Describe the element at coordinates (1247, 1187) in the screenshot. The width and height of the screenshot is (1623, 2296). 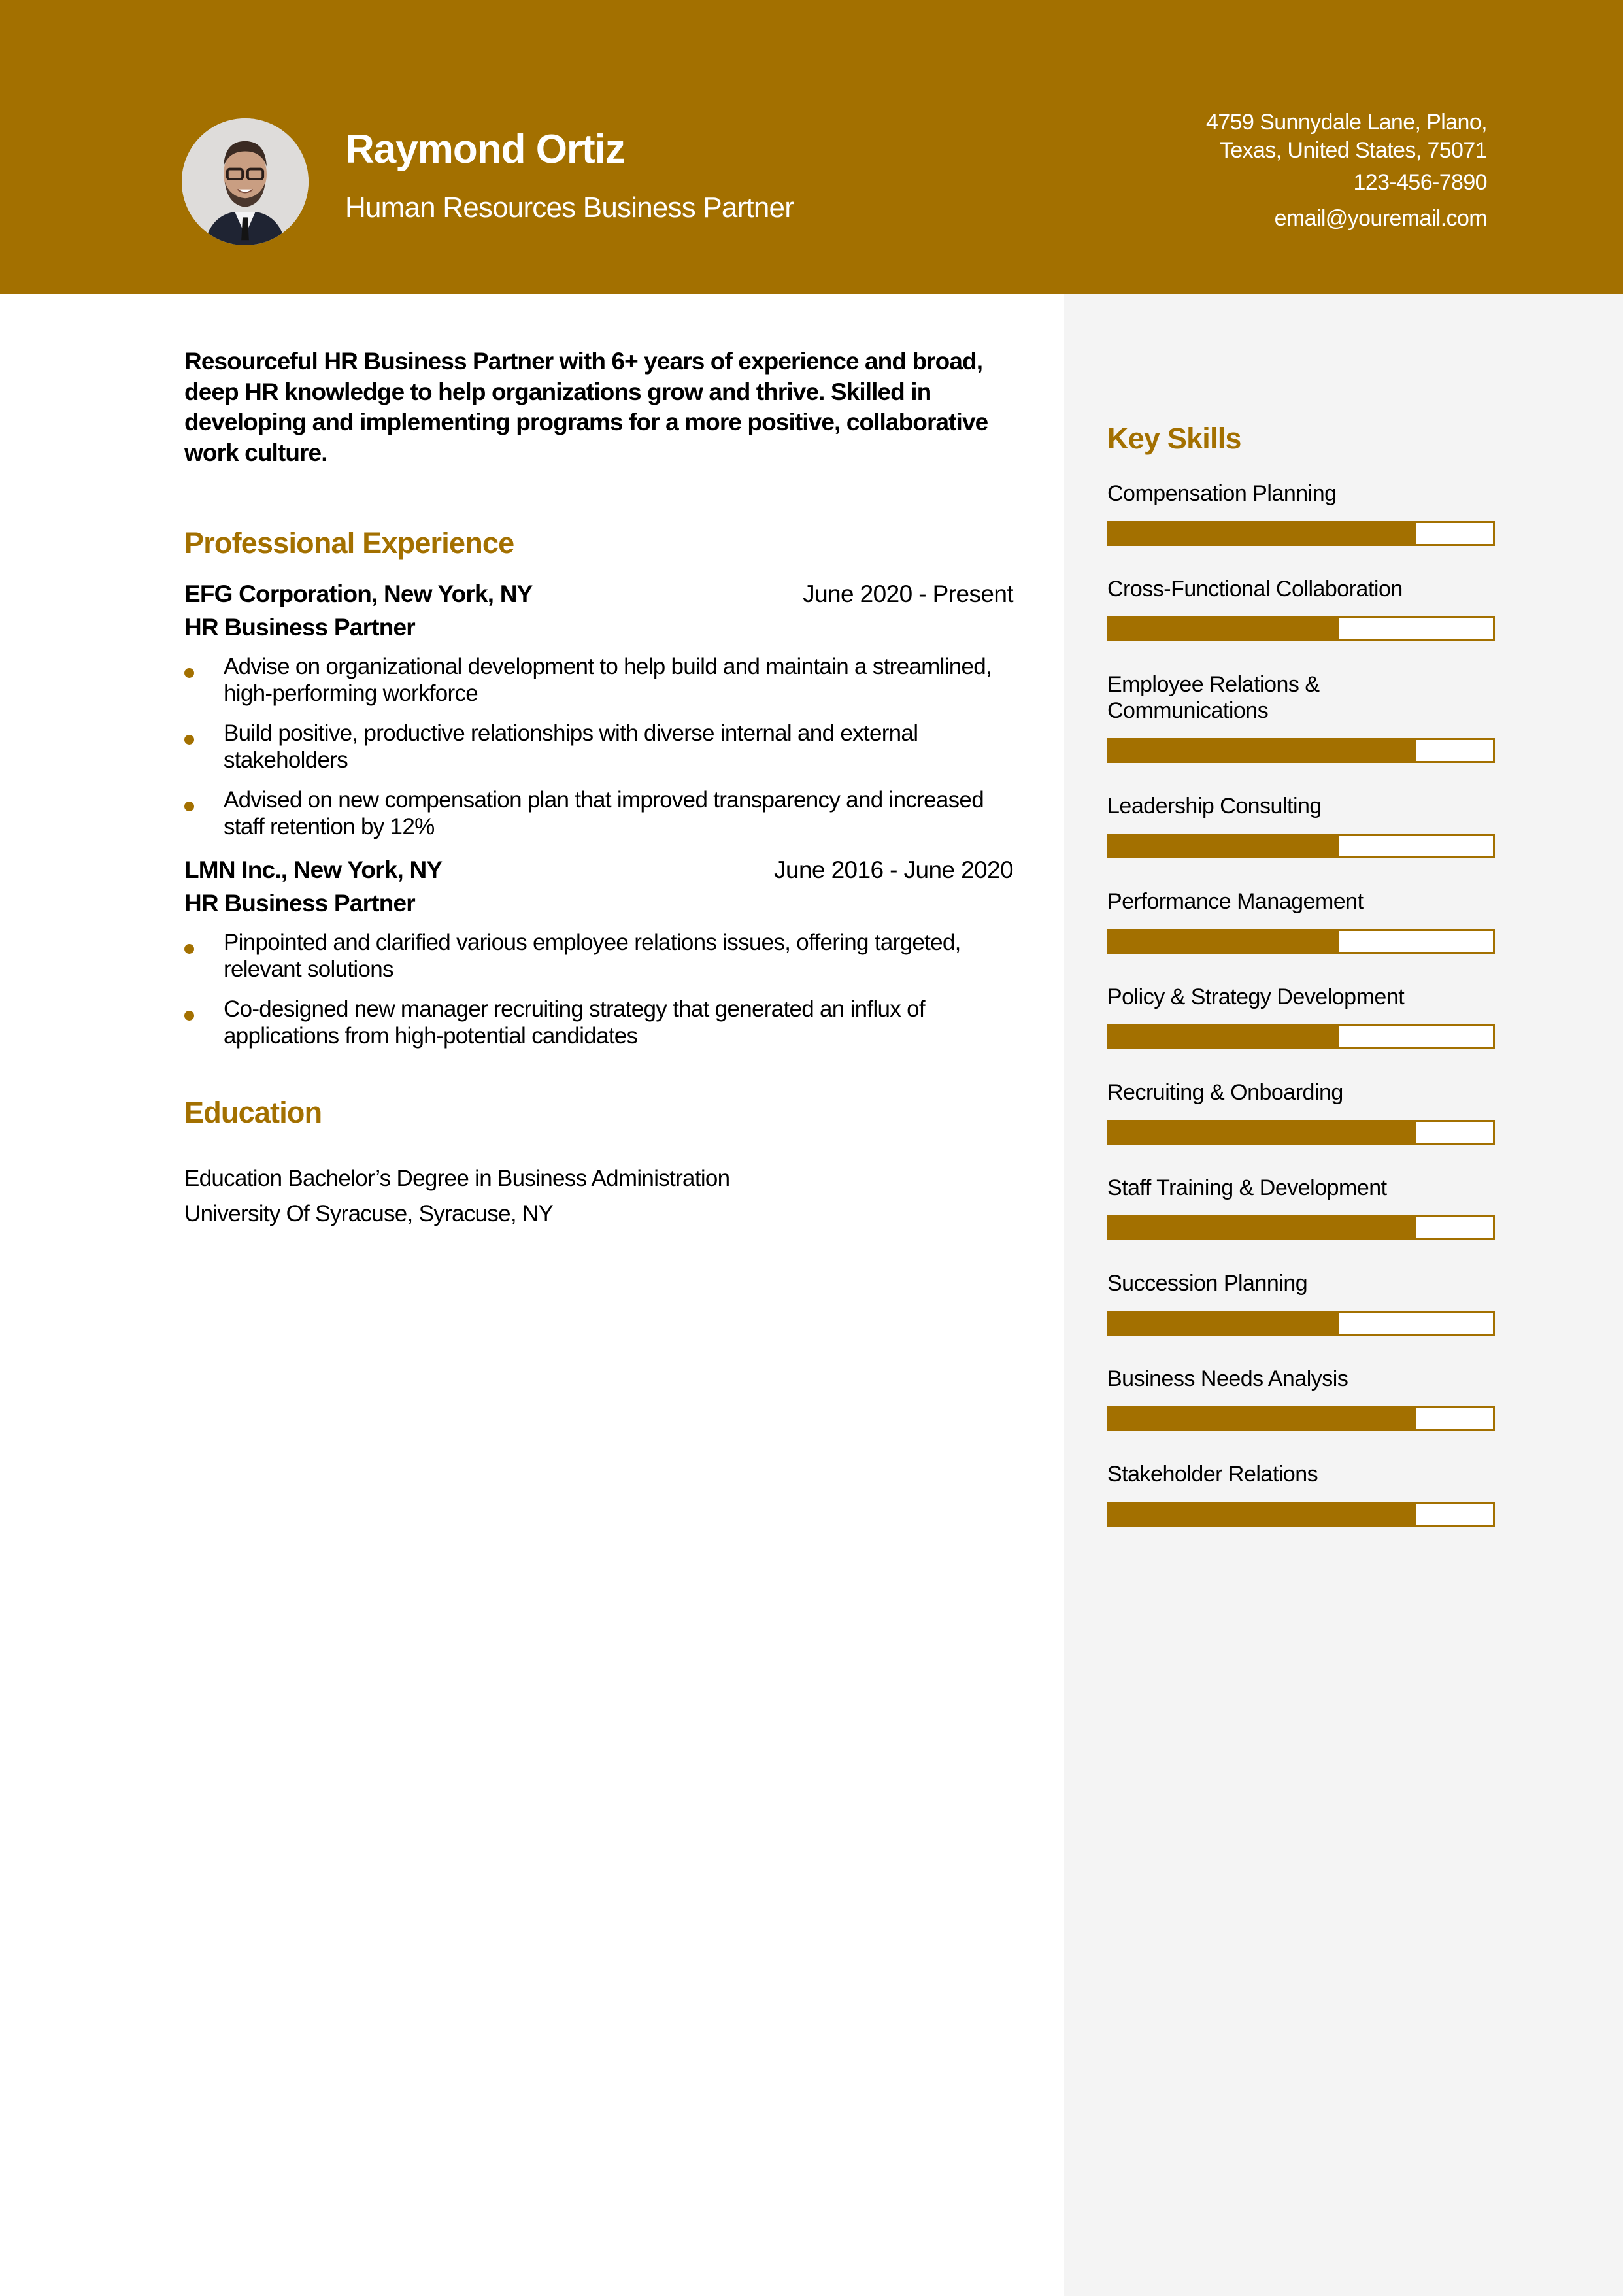
I see `skill-label: Staff Training & Development` at that location.